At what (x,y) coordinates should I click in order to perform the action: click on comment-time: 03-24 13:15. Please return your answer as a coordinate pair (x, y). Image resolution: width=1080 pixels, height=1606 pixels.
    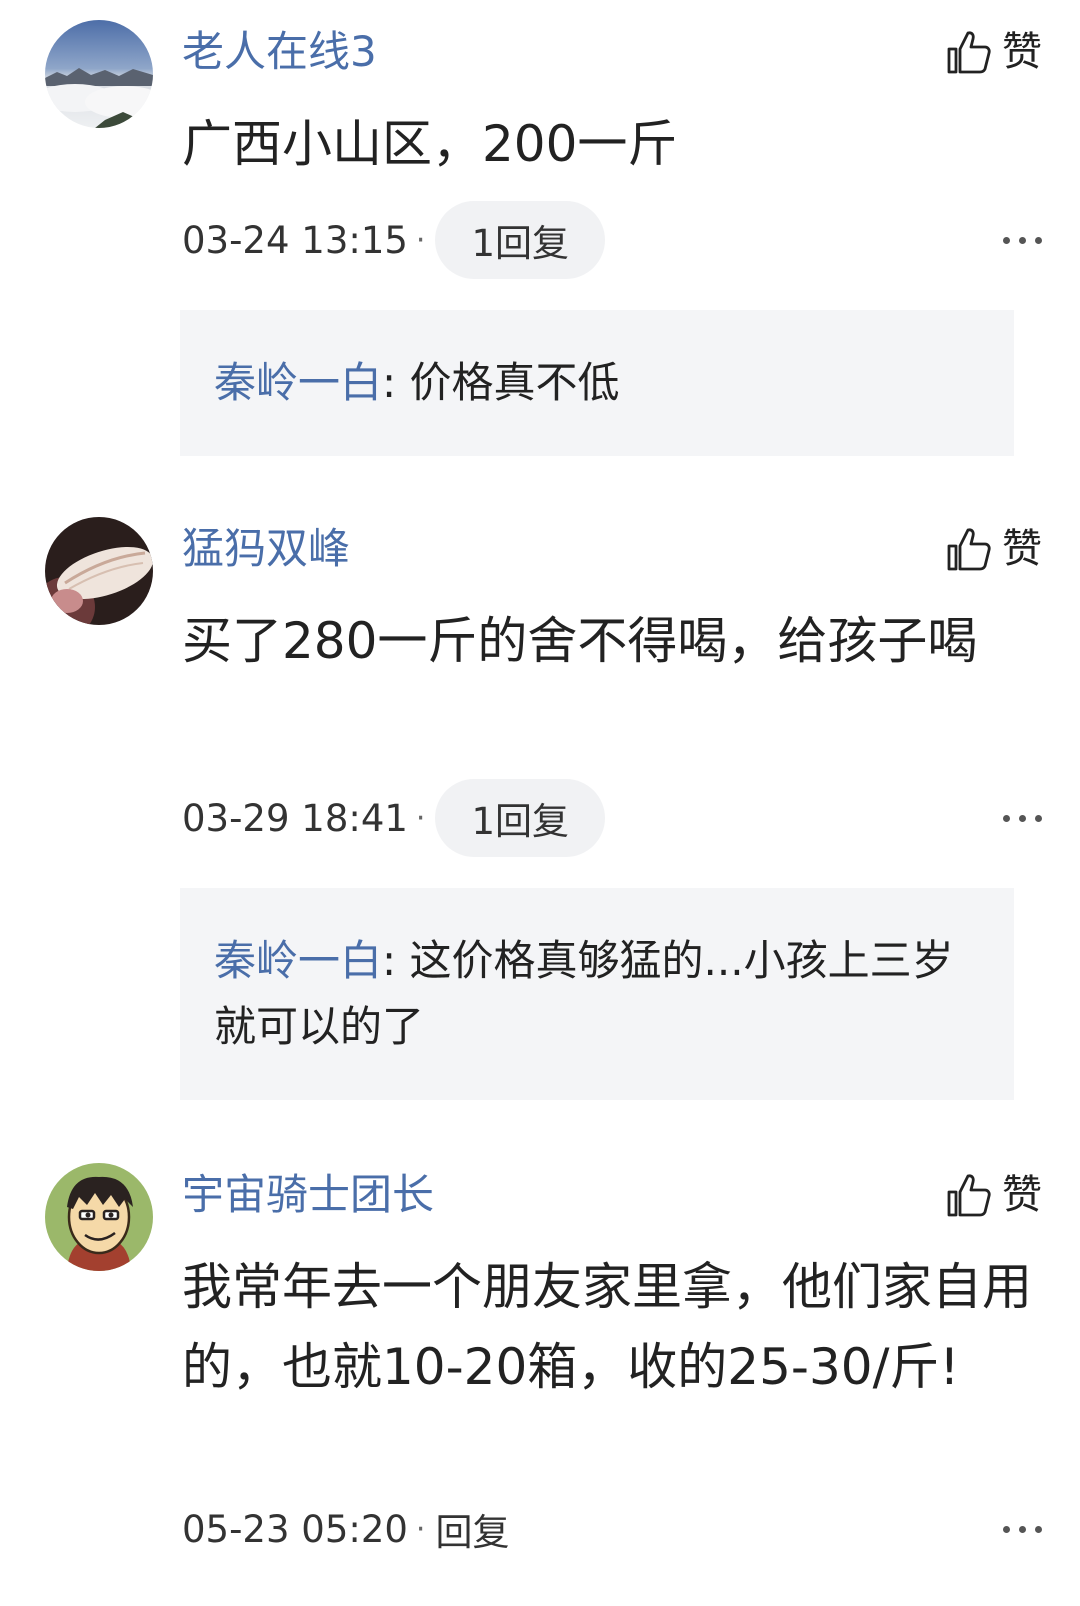
    Looking at the image, I should click on (295, 240).